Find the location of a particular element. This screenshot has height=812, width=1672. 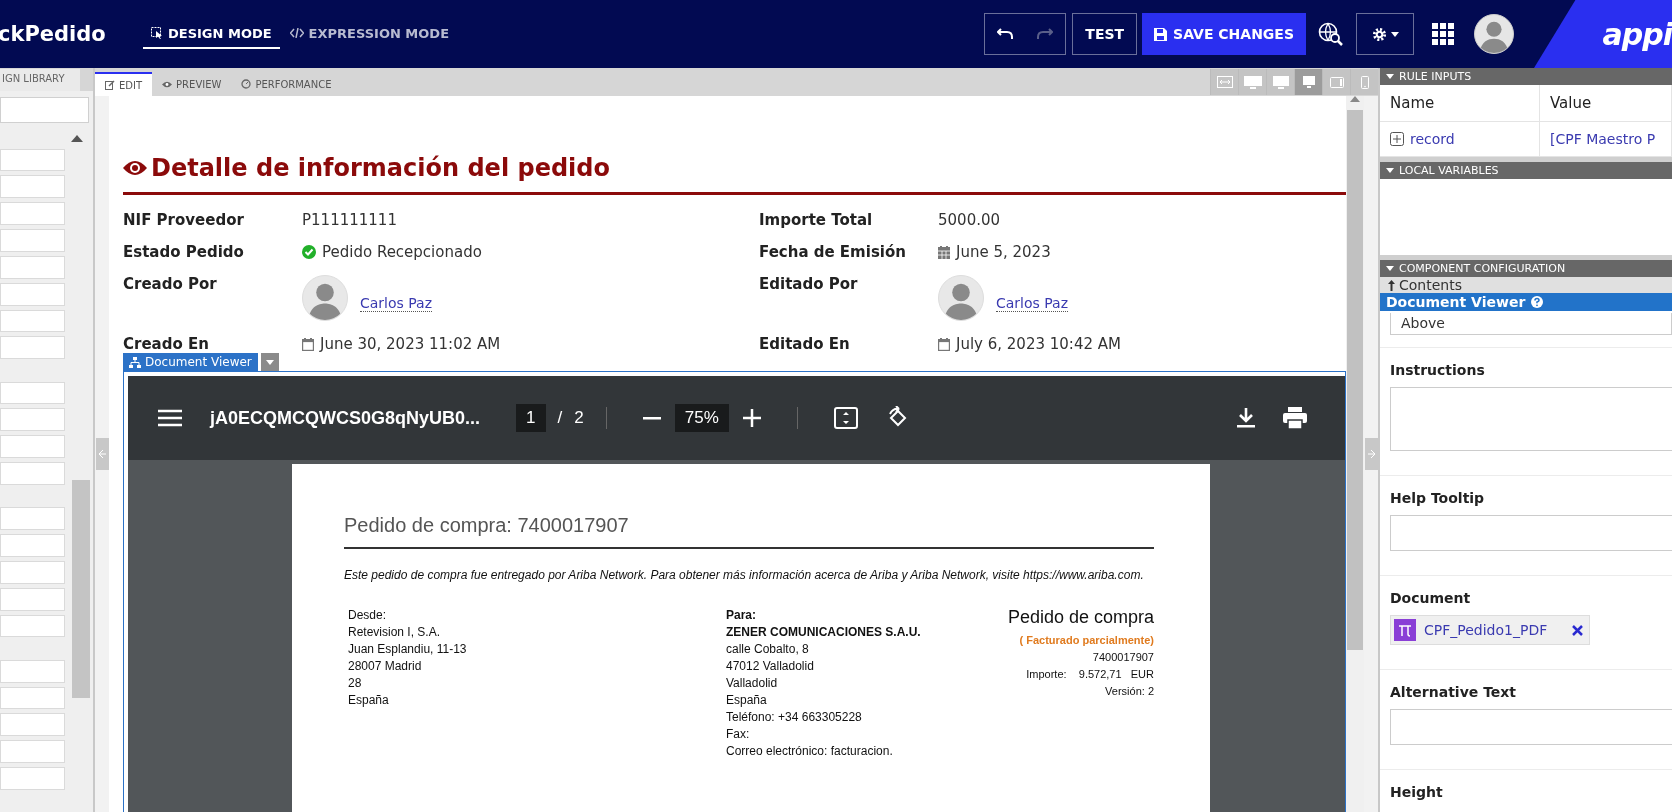

pi-icon is located at coordinates (1405, 630).